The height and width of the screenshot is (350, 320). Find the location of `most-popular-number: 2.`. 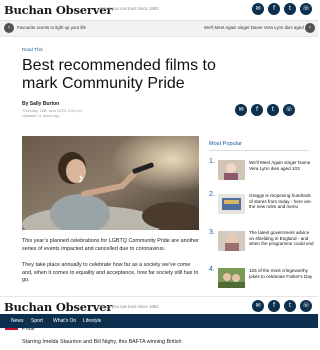

most-popular-number: 2. is located at coordinates (212, 194).